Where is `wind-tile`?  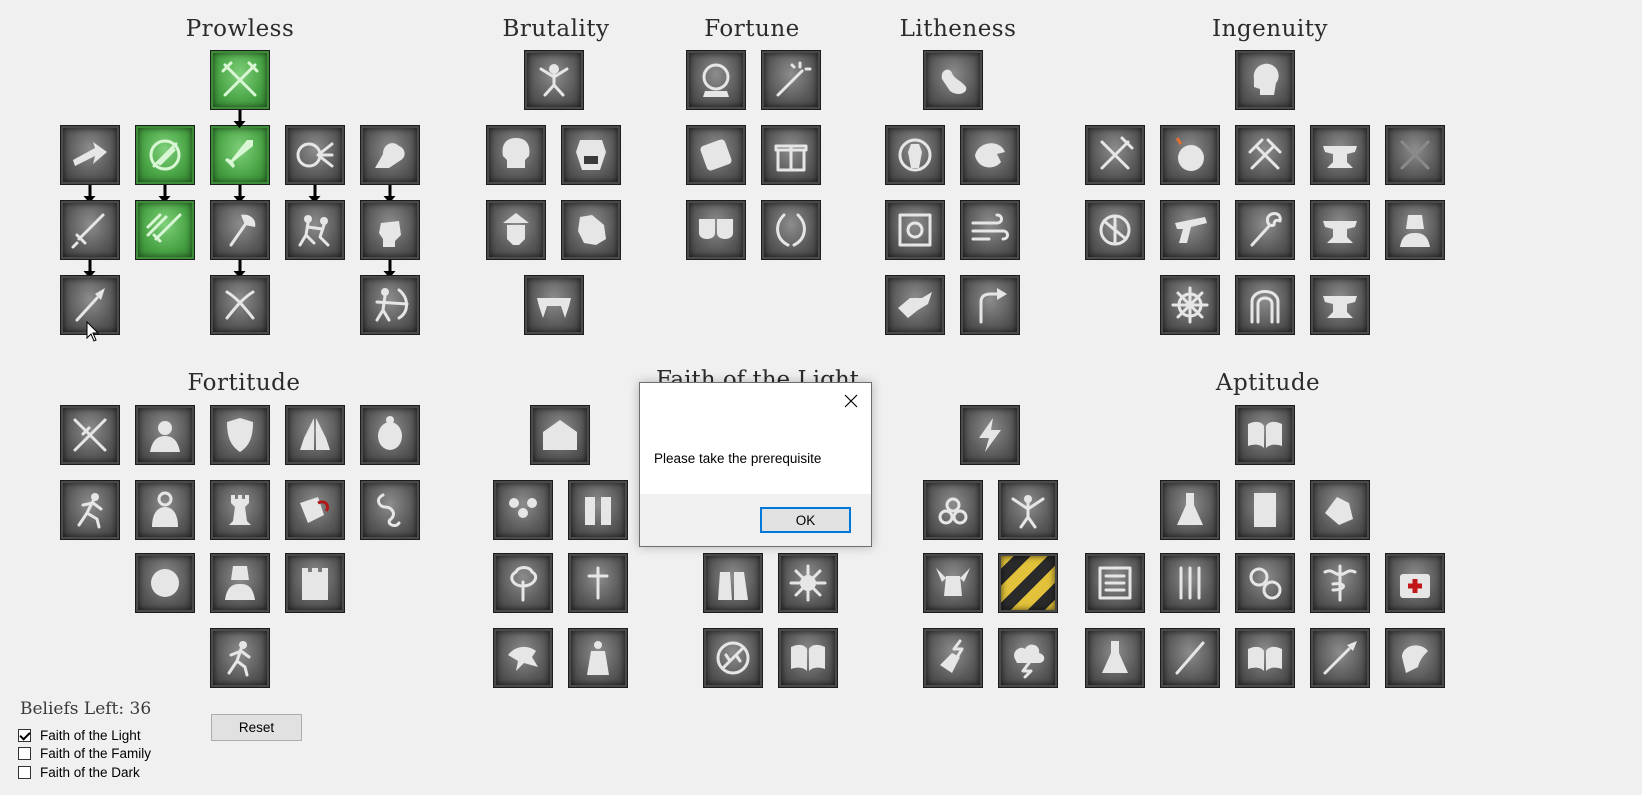
wind-tile is located at coordinates (990, 230).